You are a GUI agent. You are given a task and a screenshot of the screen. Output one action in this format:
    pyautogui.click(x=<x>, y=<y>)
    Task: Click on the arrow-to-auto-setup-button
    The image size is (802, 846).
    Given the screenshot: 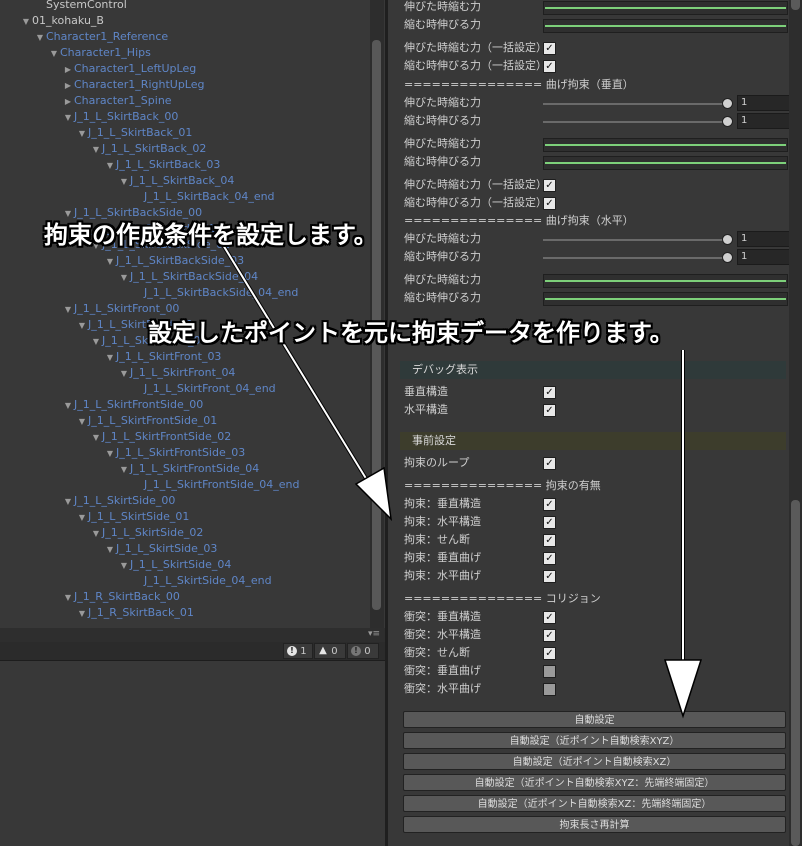 What is the action you would take?
    pyautogui.click(x=683, y=534)
    